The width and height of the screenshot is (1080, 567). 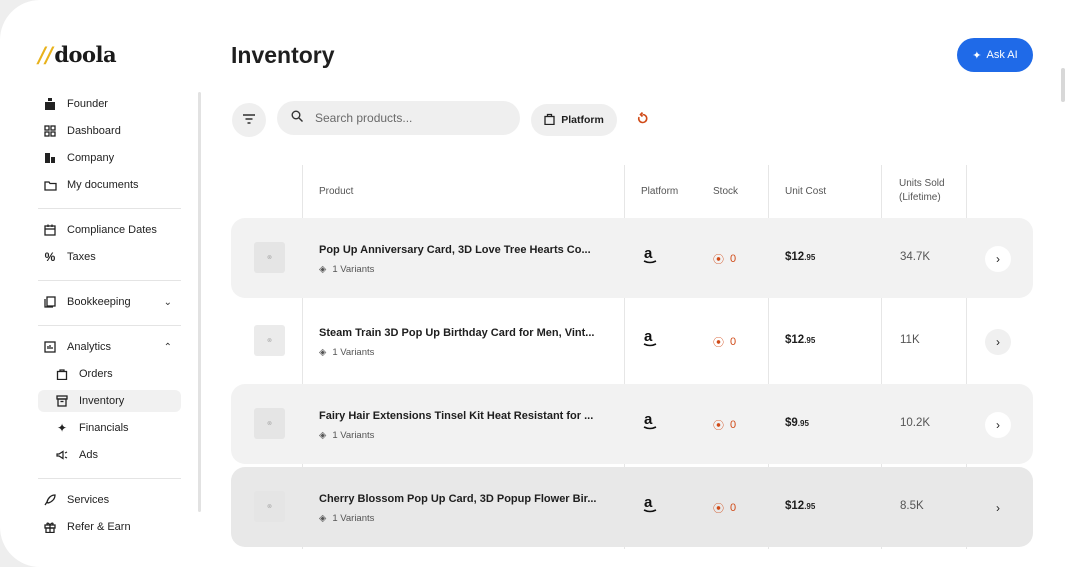 What do you see at coordinates (62, 455) in the screenshot?
I see `megaphone-icon` at bounding box center [62, 455].